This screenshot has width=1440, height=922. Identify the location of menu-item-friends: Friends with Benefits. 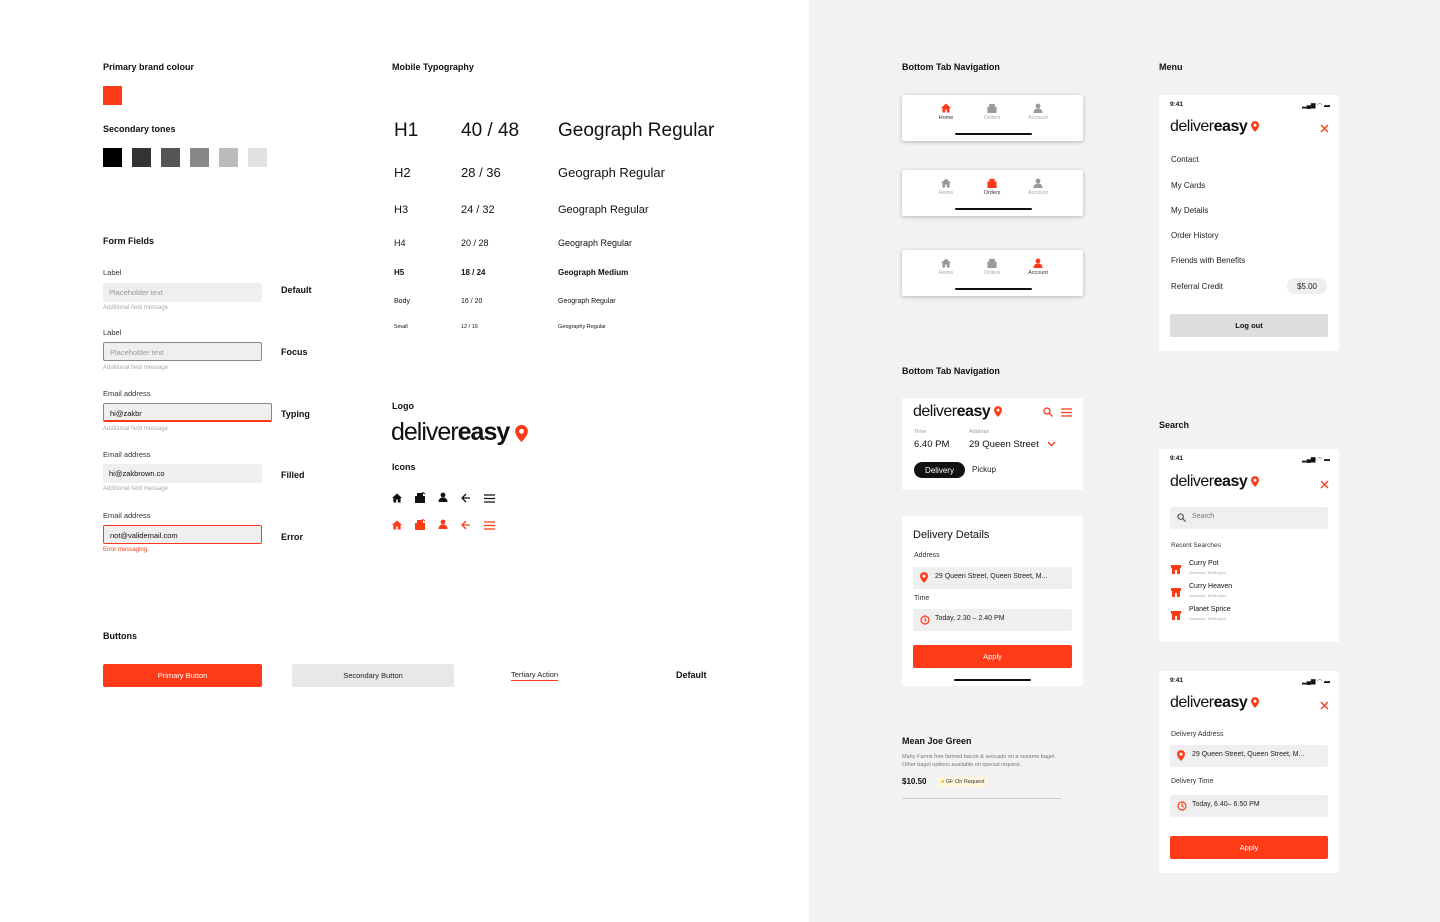
(1208, 260).